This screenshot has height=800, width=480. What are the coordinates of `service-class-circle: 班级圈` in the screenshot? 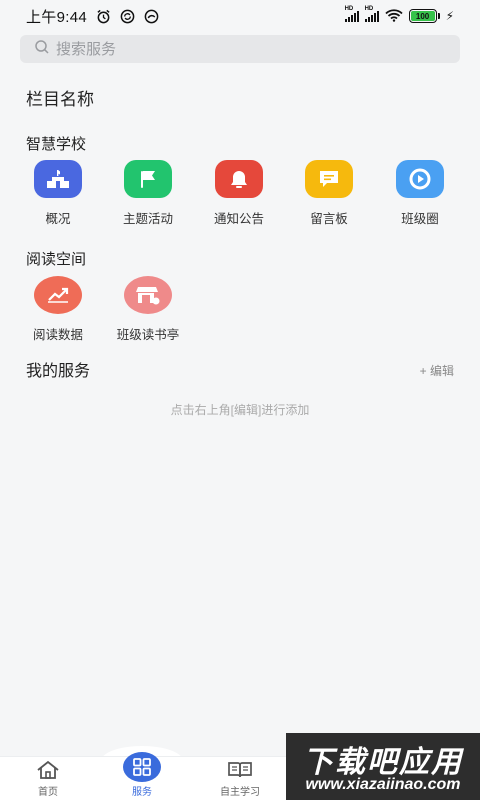 It's located at (420, 193).